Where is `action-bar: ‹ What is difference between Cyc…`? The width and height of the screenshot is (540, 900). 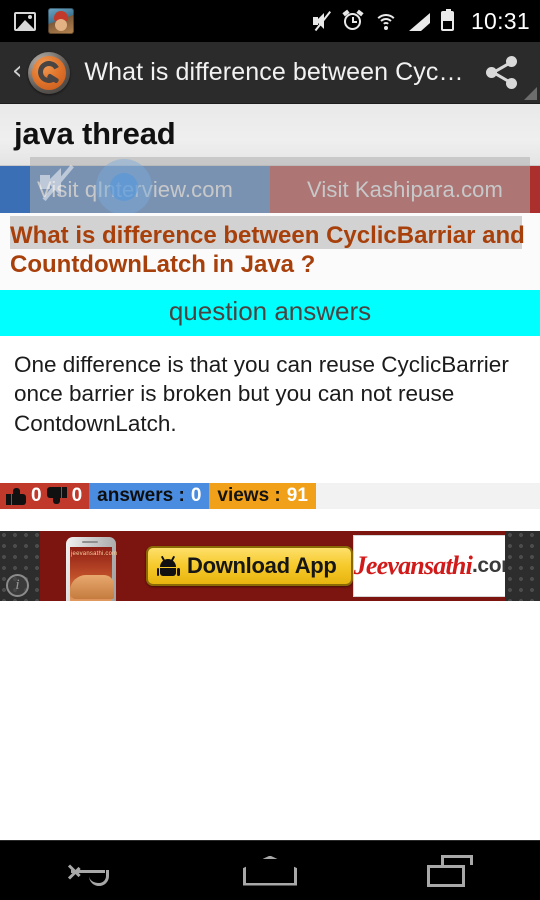 action-bar: ‹ What is difference between Cyc… is located at coordinates (270, 73).